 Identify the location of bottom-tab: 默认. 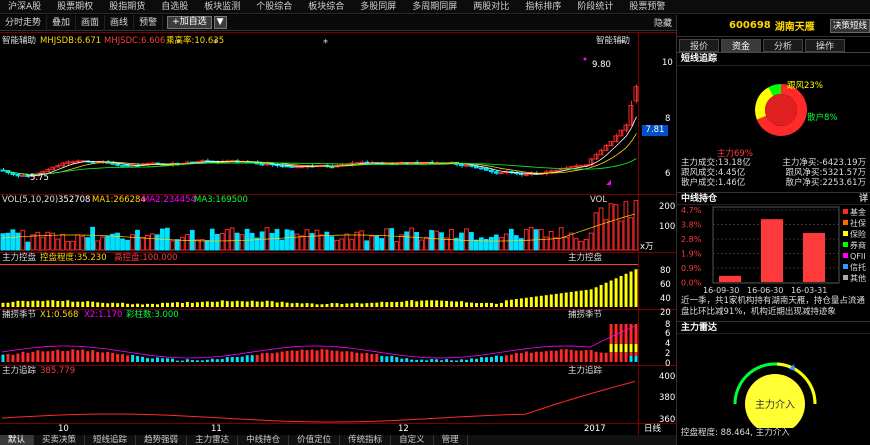
(17, 440).